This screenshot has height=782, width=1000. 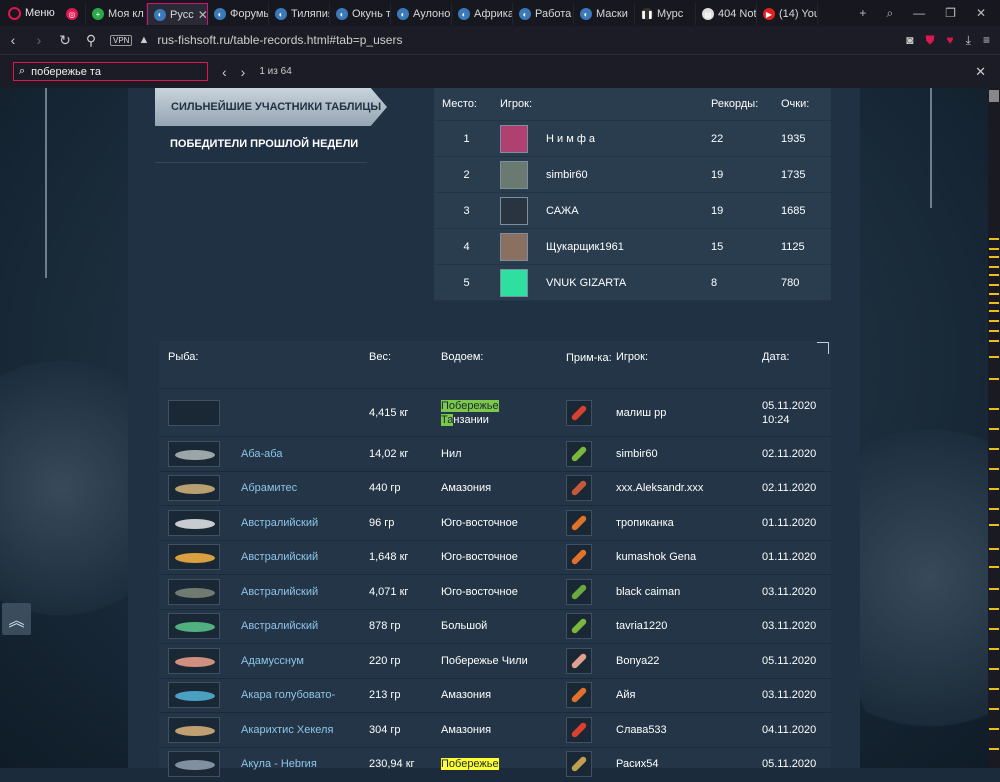 I want to click on fish-name: Адамусснум, so click(x=305, y=661).